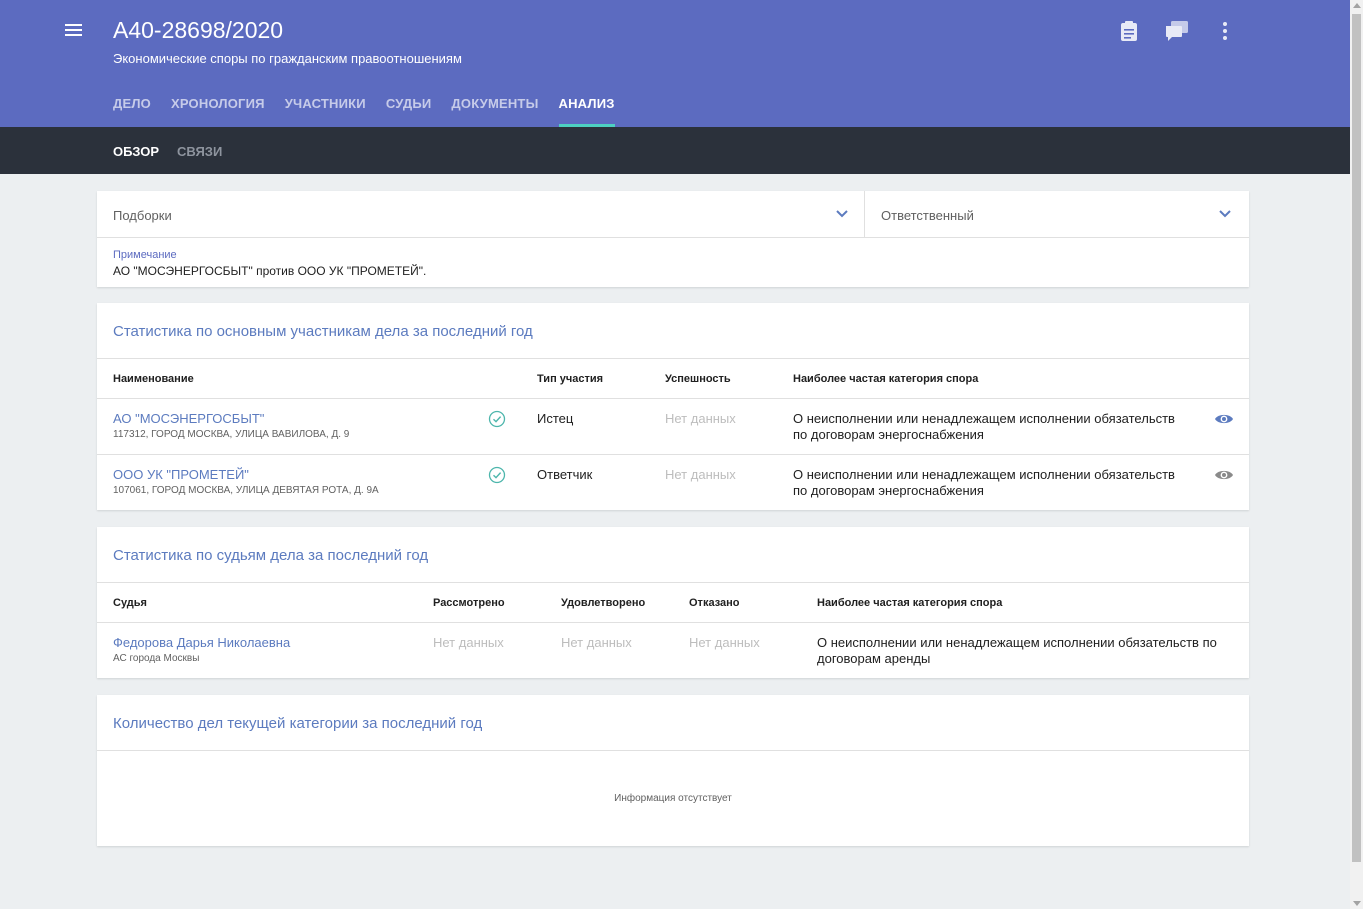  Describe the element at coordinates (136, 151) in the screenshot. I see `subtab-overview: ОБЗОР` at that location.